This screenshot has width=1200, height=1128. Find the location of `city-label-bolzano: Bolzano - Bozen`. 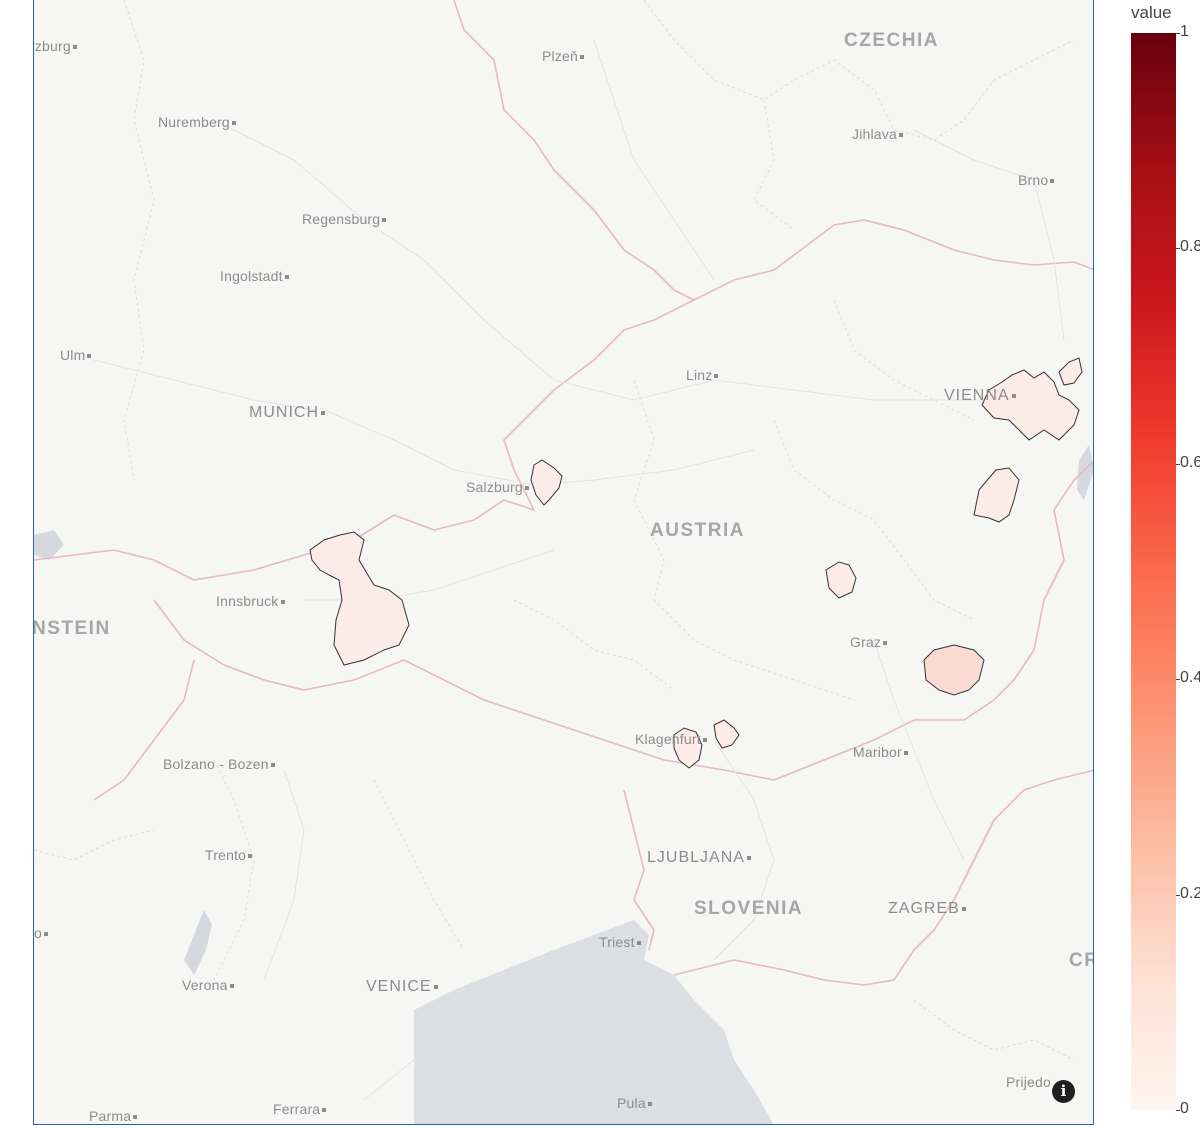

city-label-bolzano: Bolzano - Bozen is located at coordinates (219, 764).